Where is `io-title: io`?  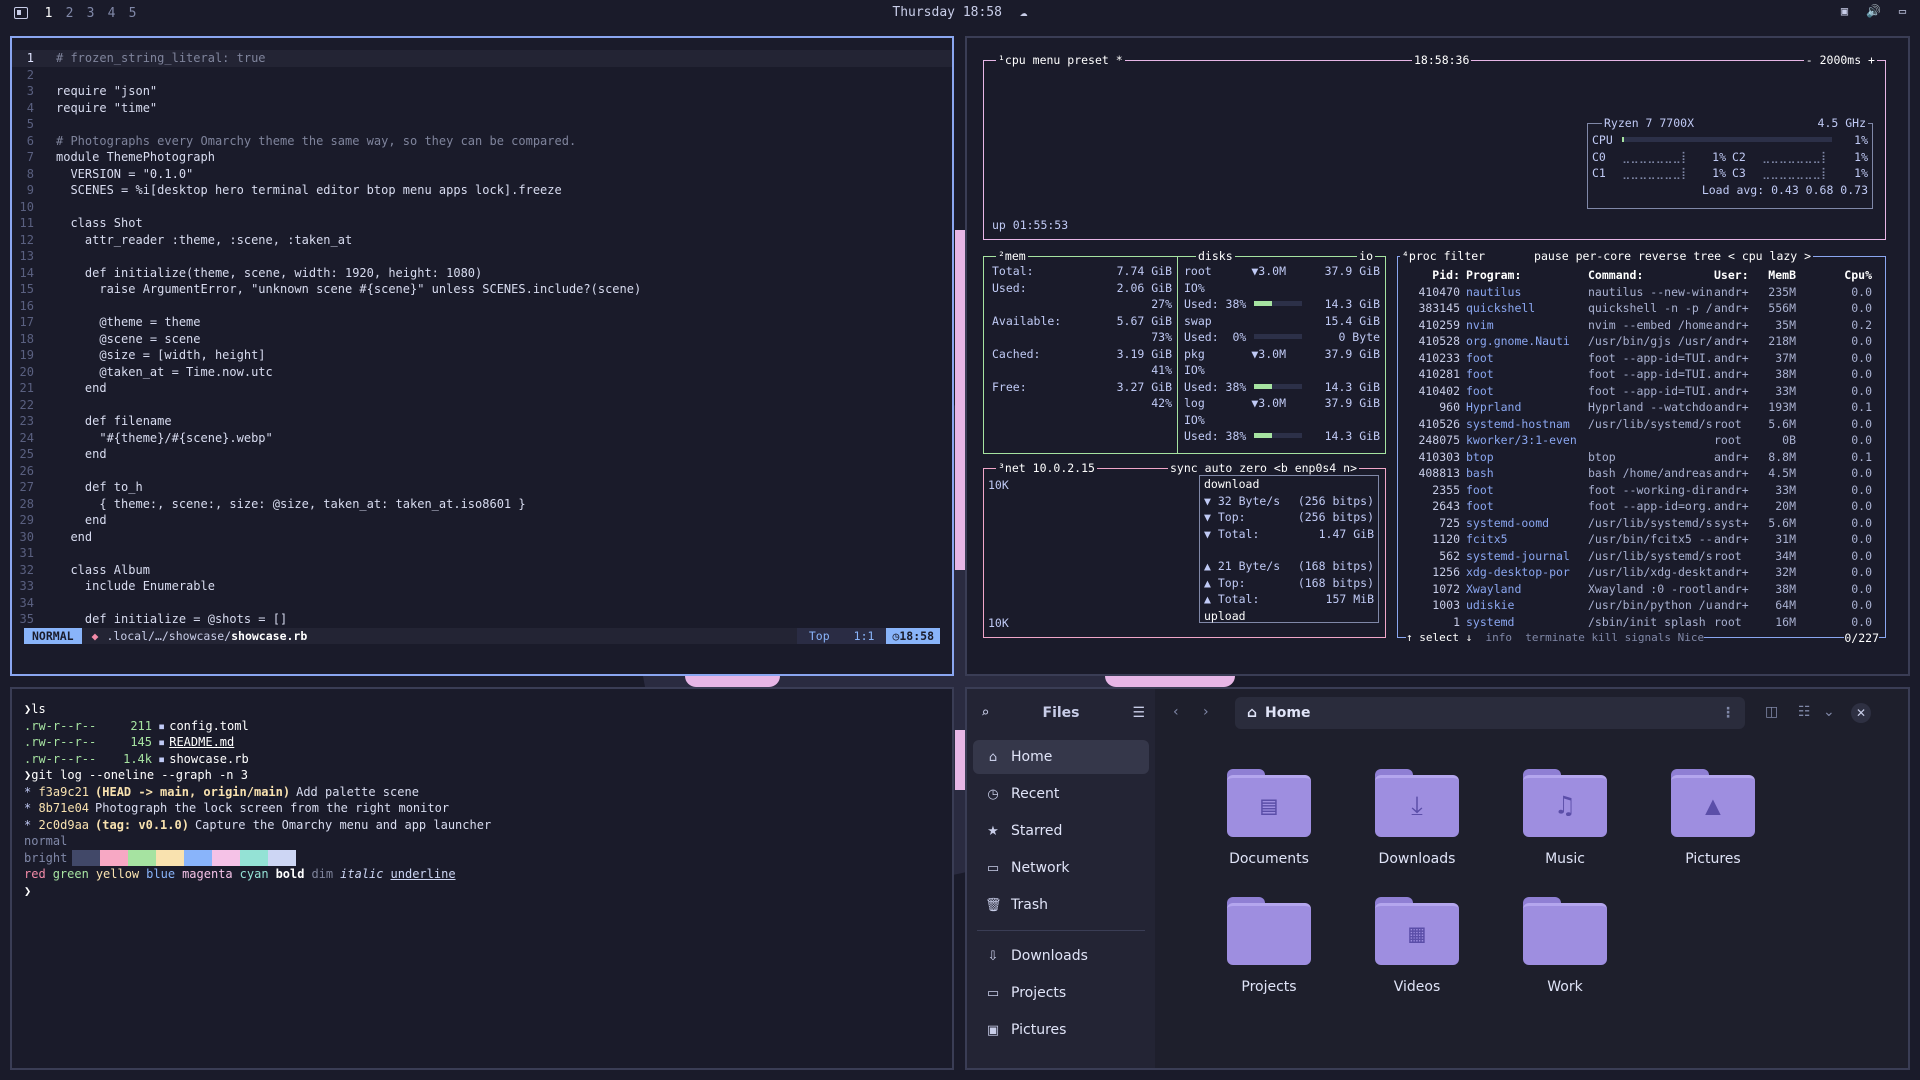
io-title: io is located at coordinates (1366, 256).